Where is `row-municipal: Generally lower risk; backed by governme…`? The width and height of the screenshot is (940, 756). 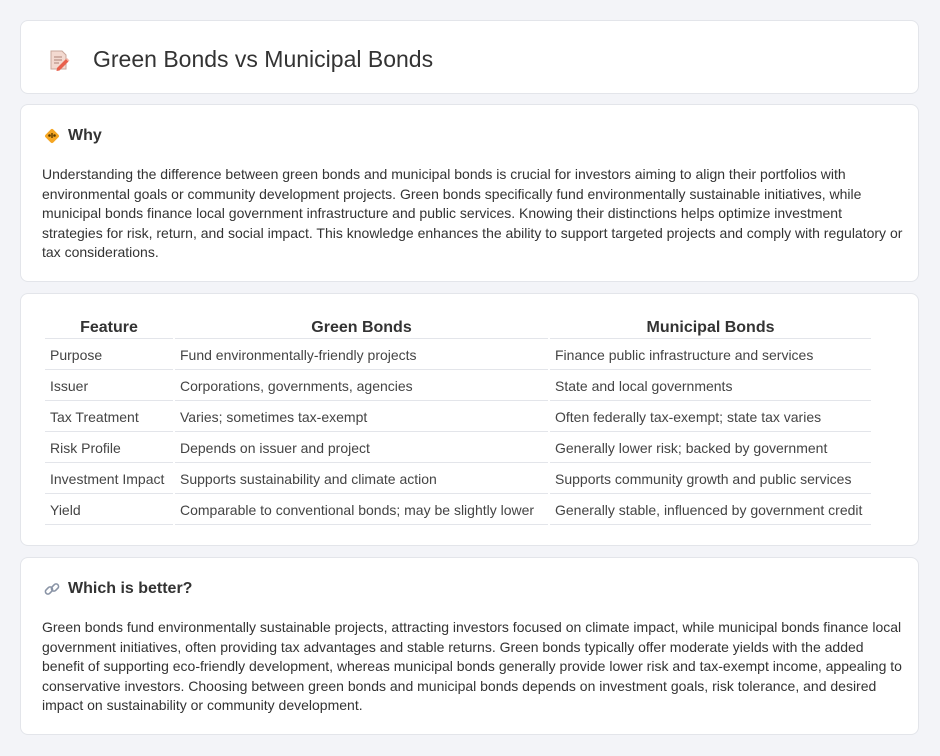
row-municipal: Generally lower risk; backed by governme… is located at coordinates (710, 448).